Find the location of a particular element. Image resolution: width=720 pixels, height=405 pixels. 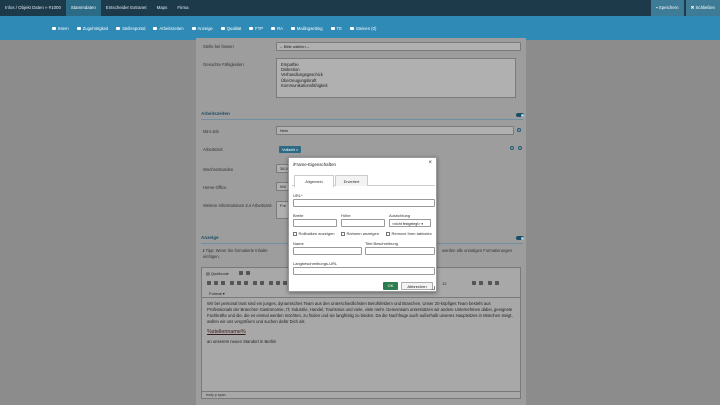

tab-stammdaten: Stammdaten is located at coordinates (83, 8).